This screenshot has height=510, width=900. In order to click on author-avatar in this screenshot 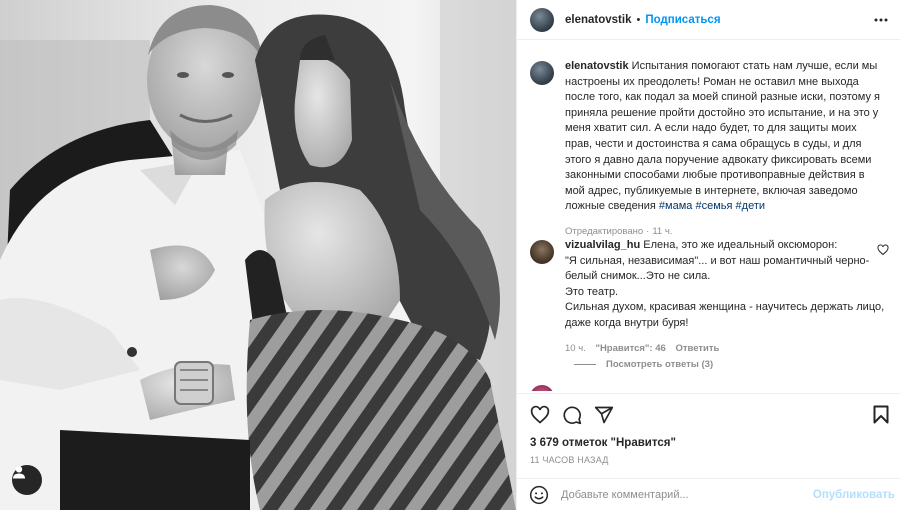, I will do `click(542, 19)`.